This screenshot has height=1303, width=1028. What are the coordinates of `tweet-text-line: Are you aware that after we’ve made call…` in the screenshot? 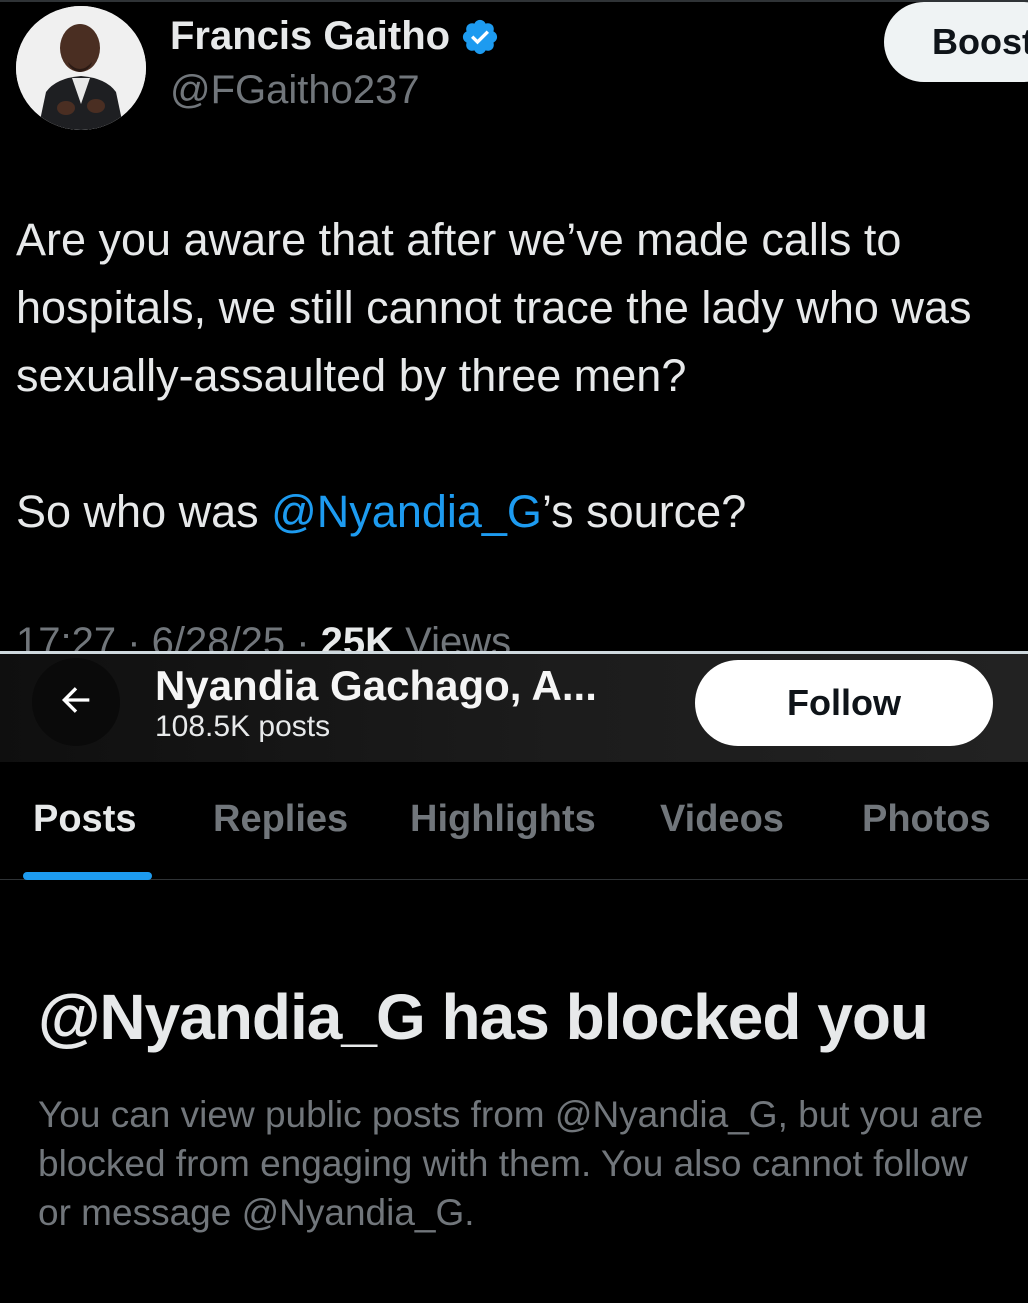 It's located at (459, 239).